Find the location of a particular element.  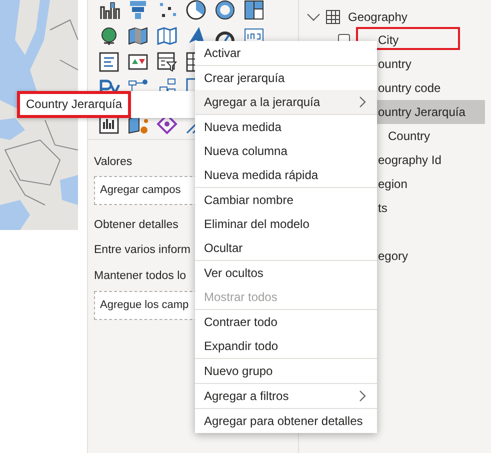

option-label: Entre varios inform is located at coordinates (142, 250).